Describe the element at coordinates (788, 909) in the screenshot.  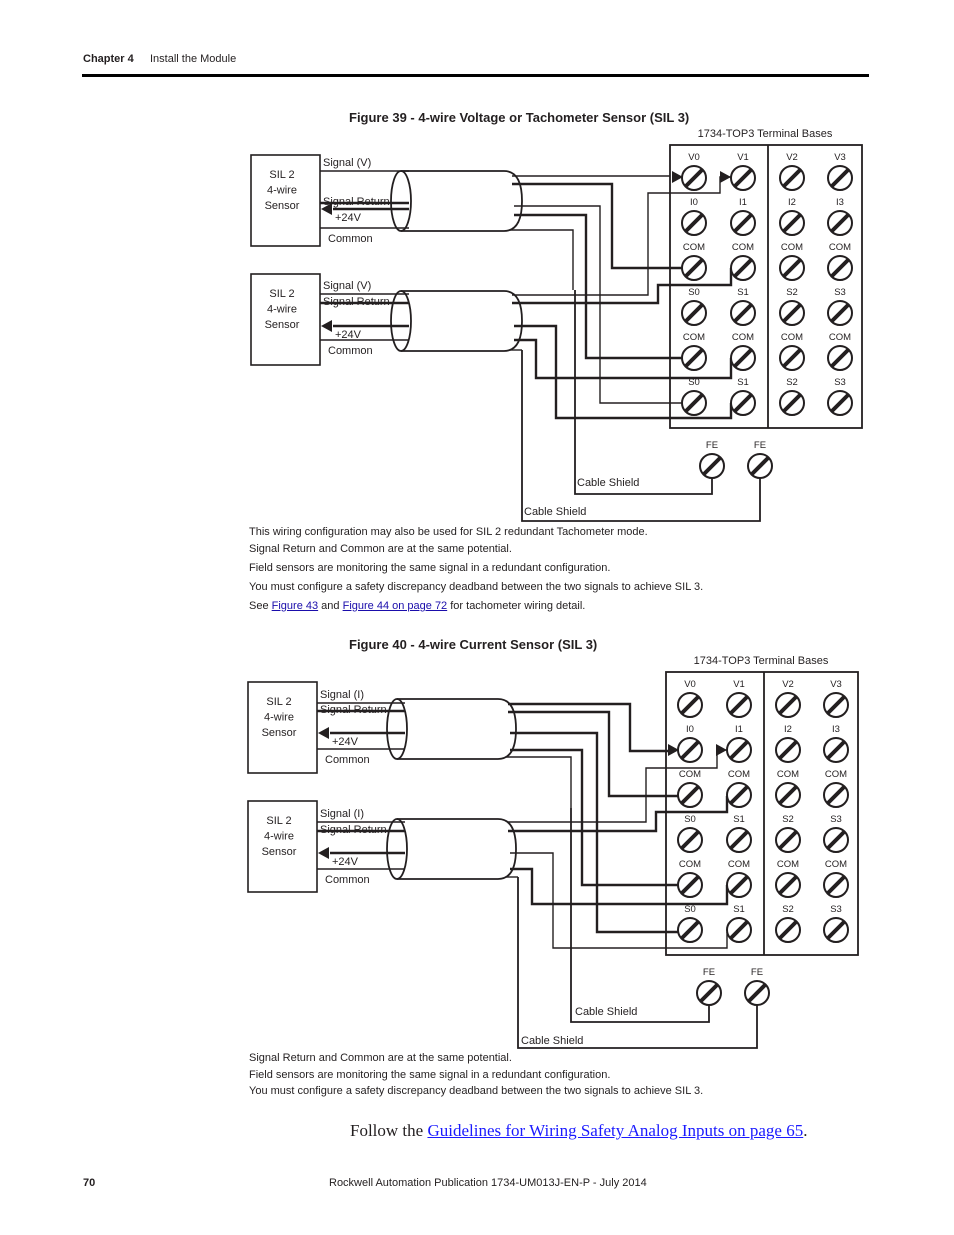
I see `terminal-label: S2` at that location.